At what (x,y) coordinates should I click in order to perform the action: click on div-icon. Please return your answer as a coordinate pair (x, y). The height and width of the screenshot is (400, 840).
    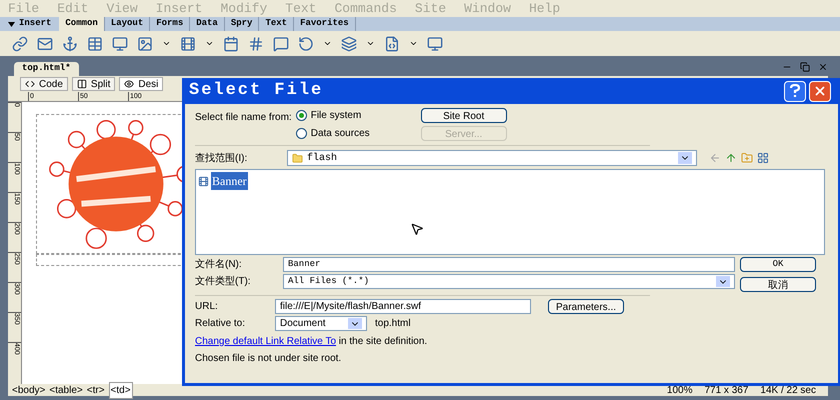
    Looking at the image, I should click on (120, 44).